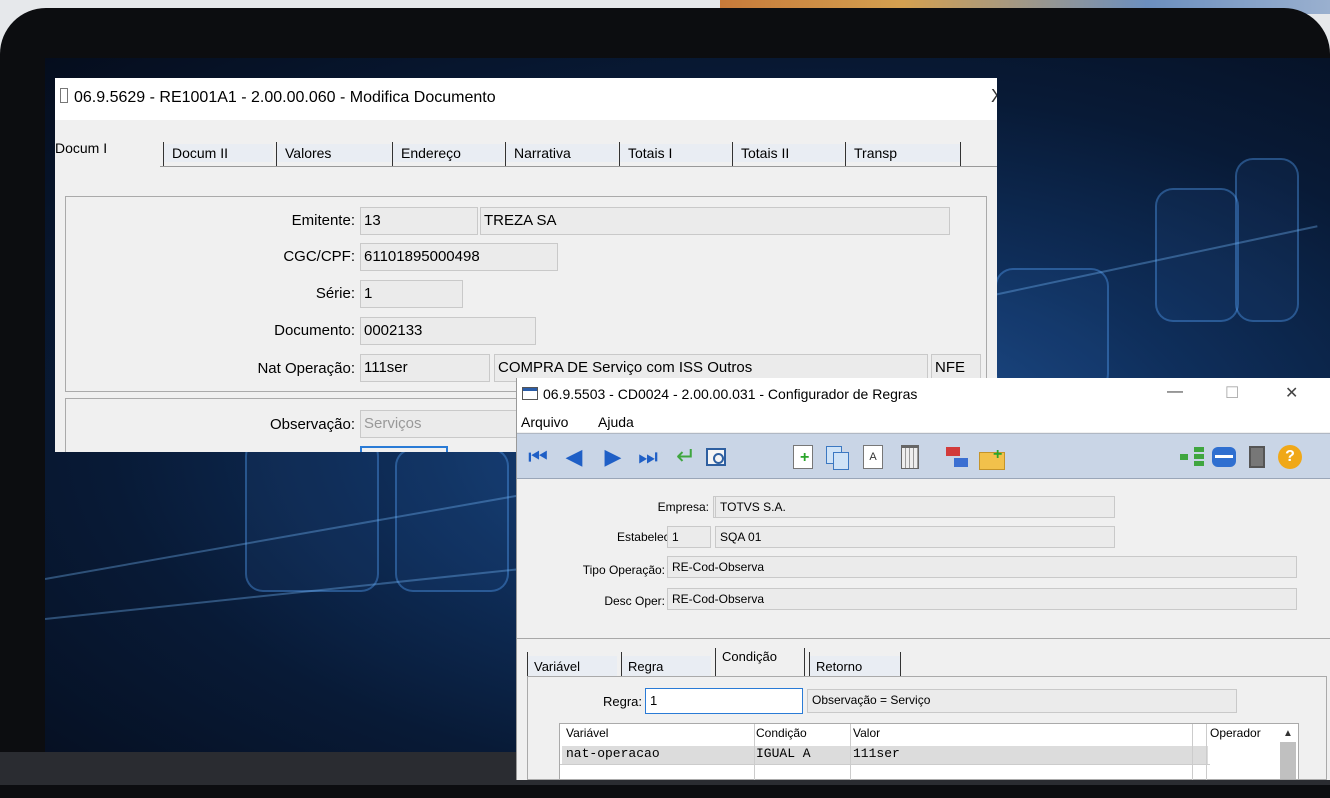 The image size is (1330, 798). I want to click on column-header-variavel: Variável, so click(587, 733).